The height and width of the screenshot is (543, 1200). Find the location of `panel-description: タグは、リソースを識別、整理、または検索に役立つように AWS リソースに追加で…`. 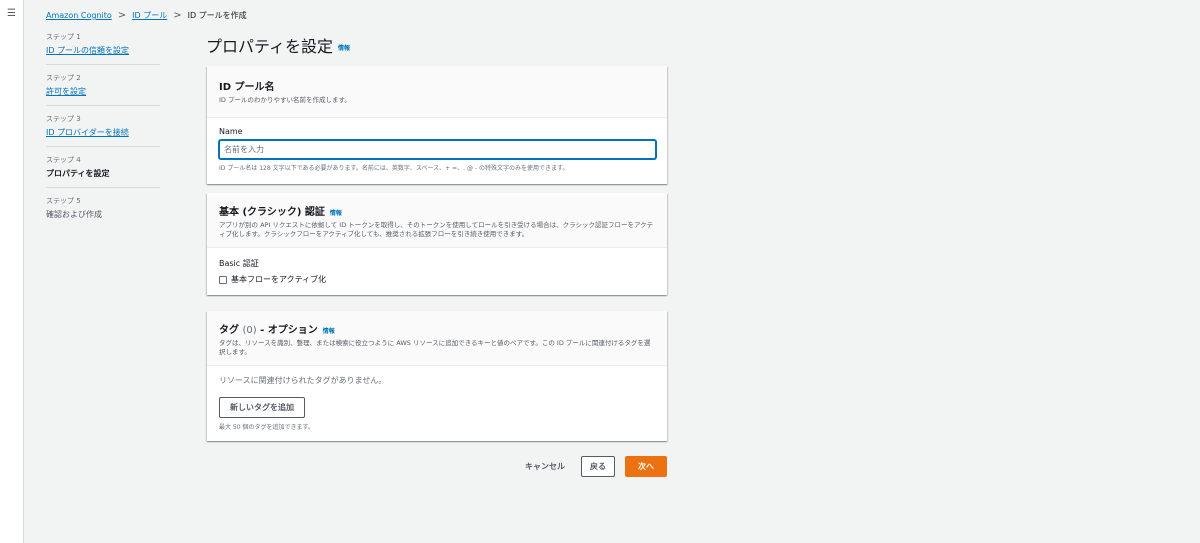

panel-description: タグは、リソースを識別、整理、または検索に役立つように AWS リソースに追加で… is located at coordinates (435, 348).